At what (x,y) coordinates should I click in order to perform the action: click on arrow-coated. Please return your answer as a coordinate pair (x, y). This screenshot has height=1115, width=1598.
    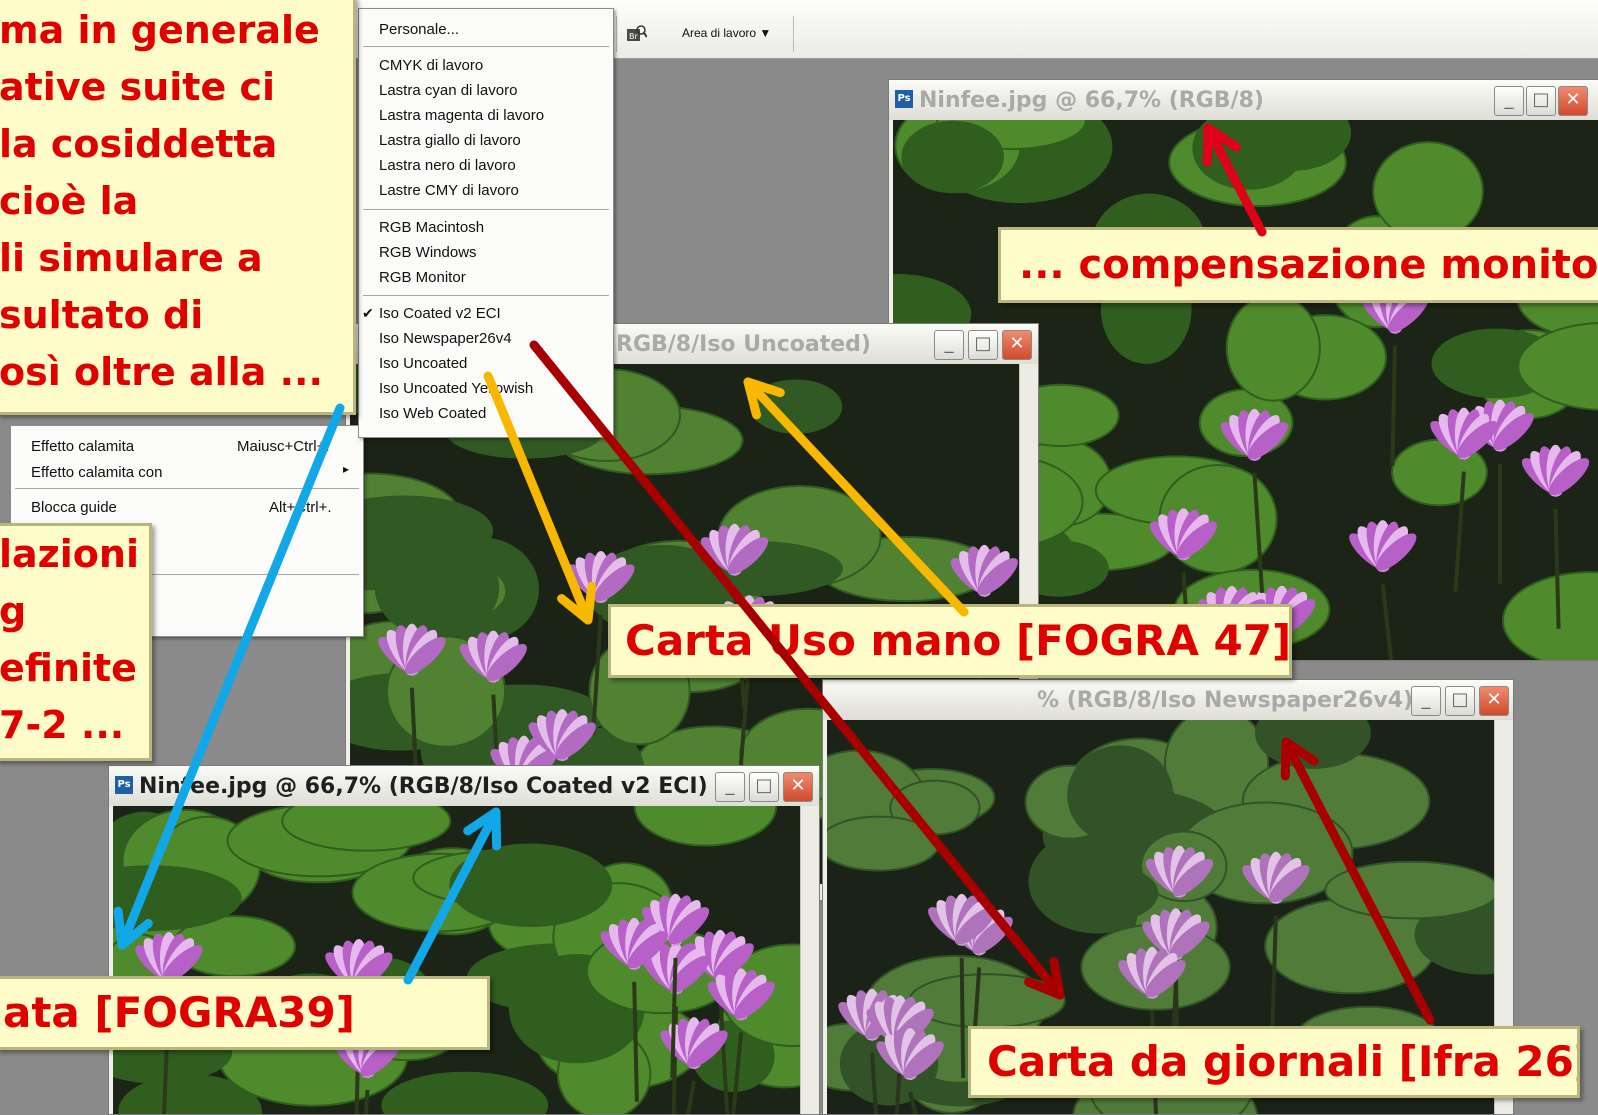
    Looking at the image, I should click on (309, 694).